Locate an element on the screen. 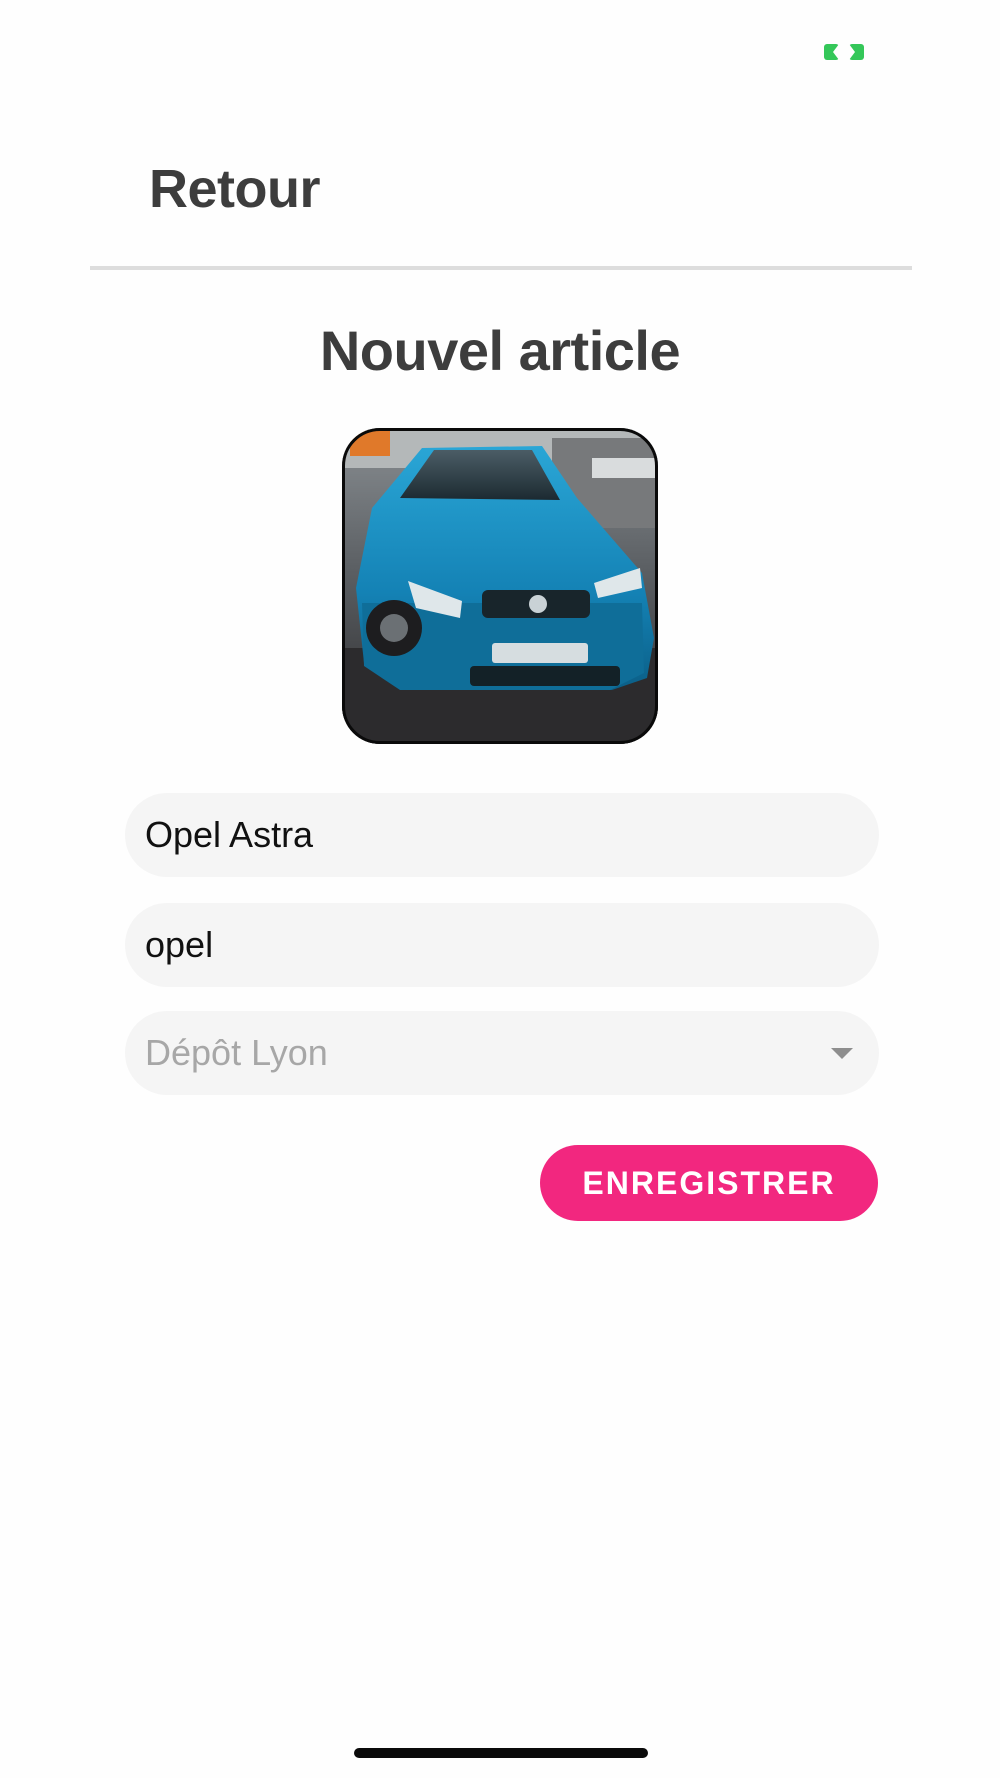 This screenshot has width=1000, height=1778. depot-select-value: Dépôt Lyon is located at coordinates (236, 1052).